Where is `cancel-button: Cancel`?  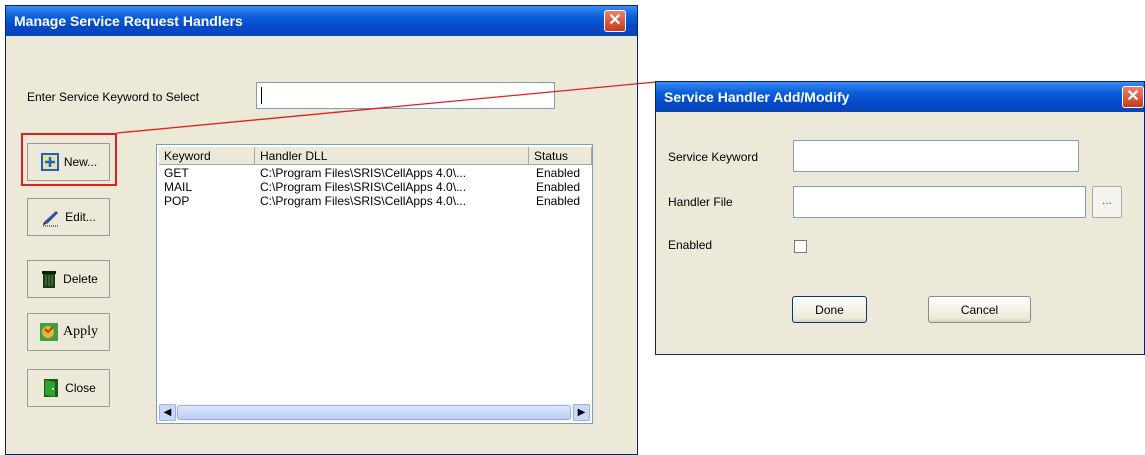
cancel-button: Cancel is located at coordinates (979, 309).